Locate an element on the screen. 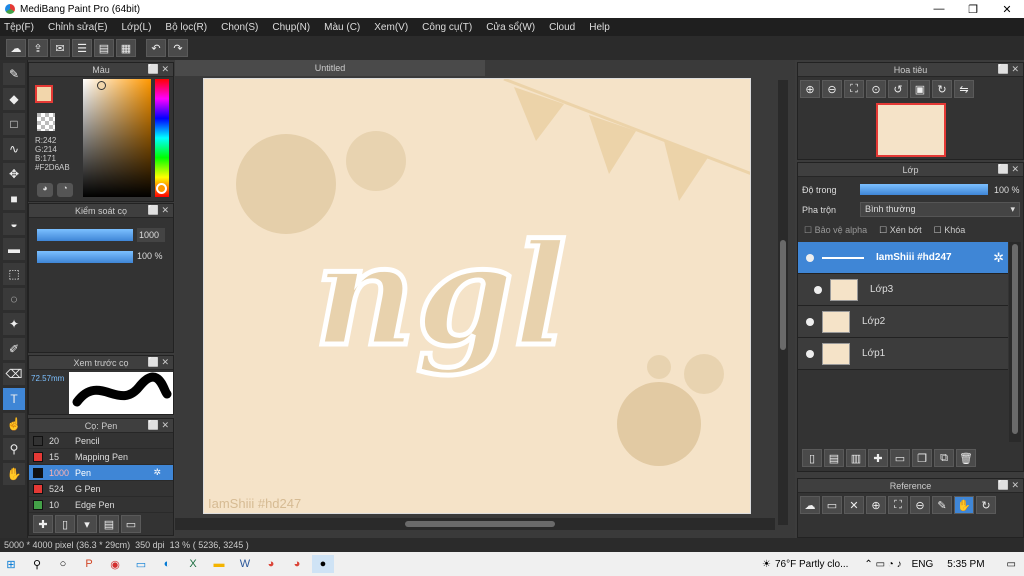 The image size is (1024, 576). merge-layer-icon: ⧉ is located at coordinates (944, 458).